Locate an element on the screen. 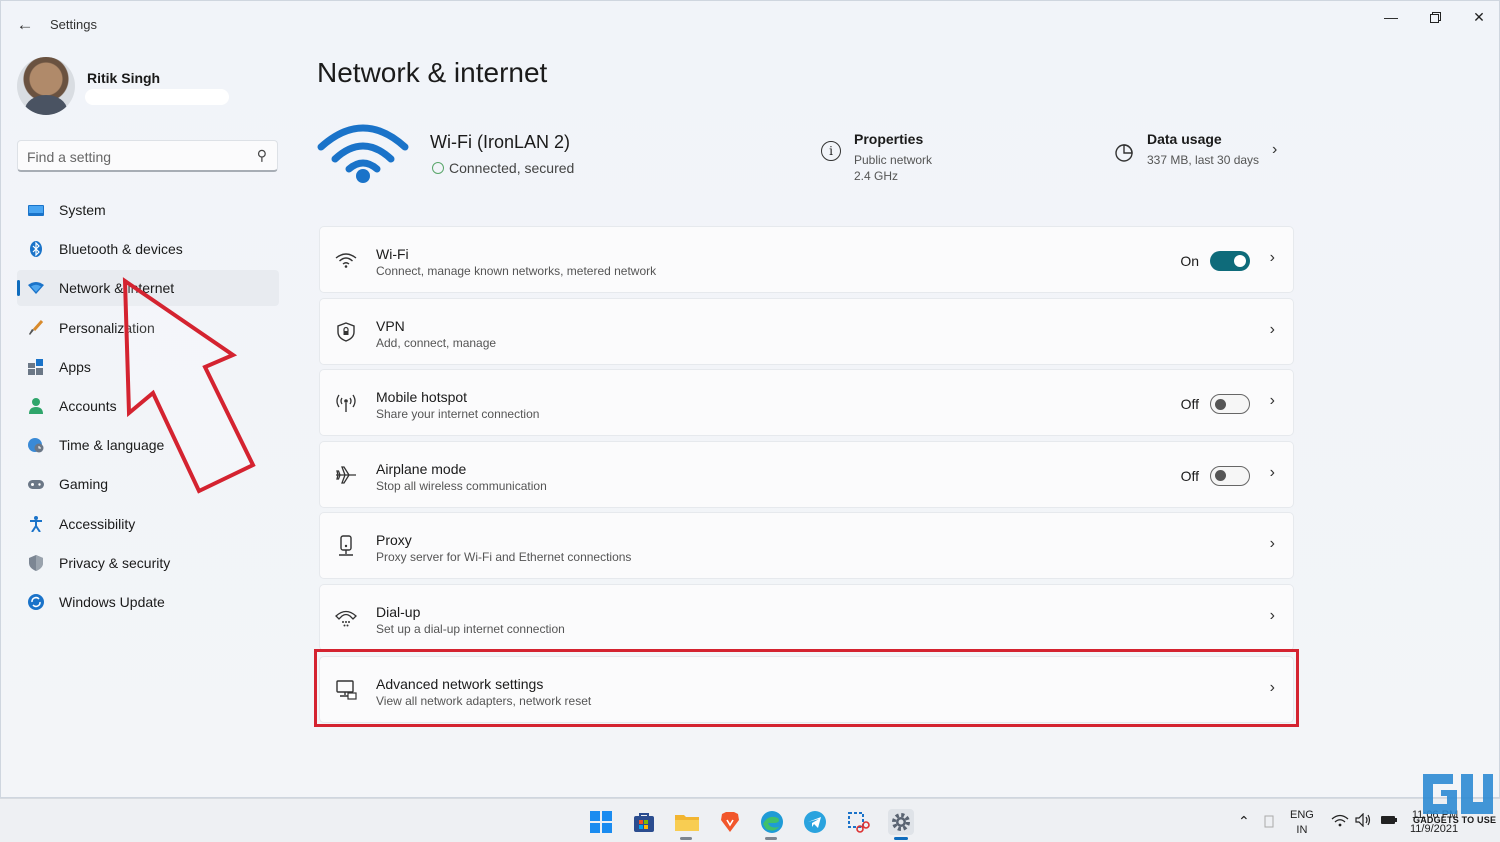 This screenshot has height=842, width=1500. shield-icon is located at coordinates (36, 562).